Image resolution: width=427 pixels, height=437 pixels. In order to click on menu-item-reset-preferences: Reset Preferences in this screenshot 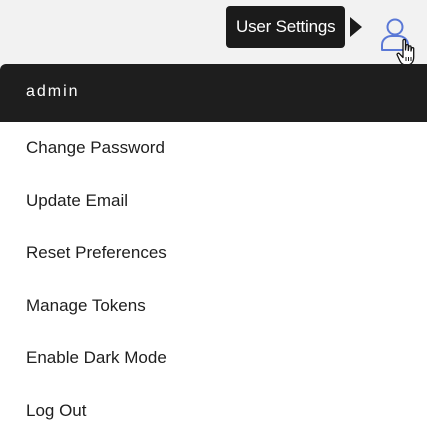, I will do `click(213, 253)`.